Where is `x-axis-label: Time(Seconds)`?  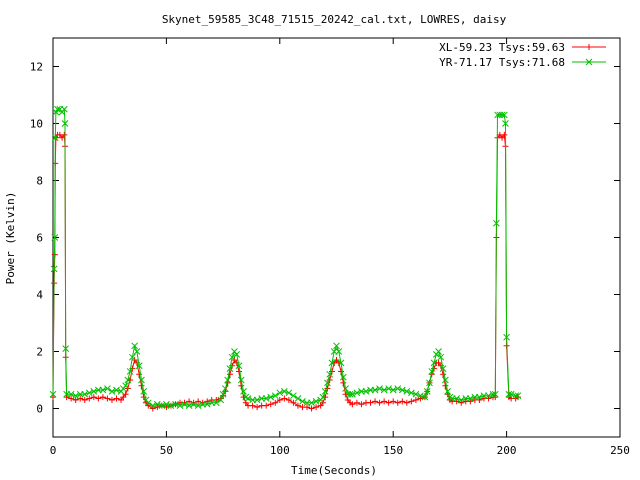 x-axis-label: Time(Seconds) is located at coordinates (334, 470).